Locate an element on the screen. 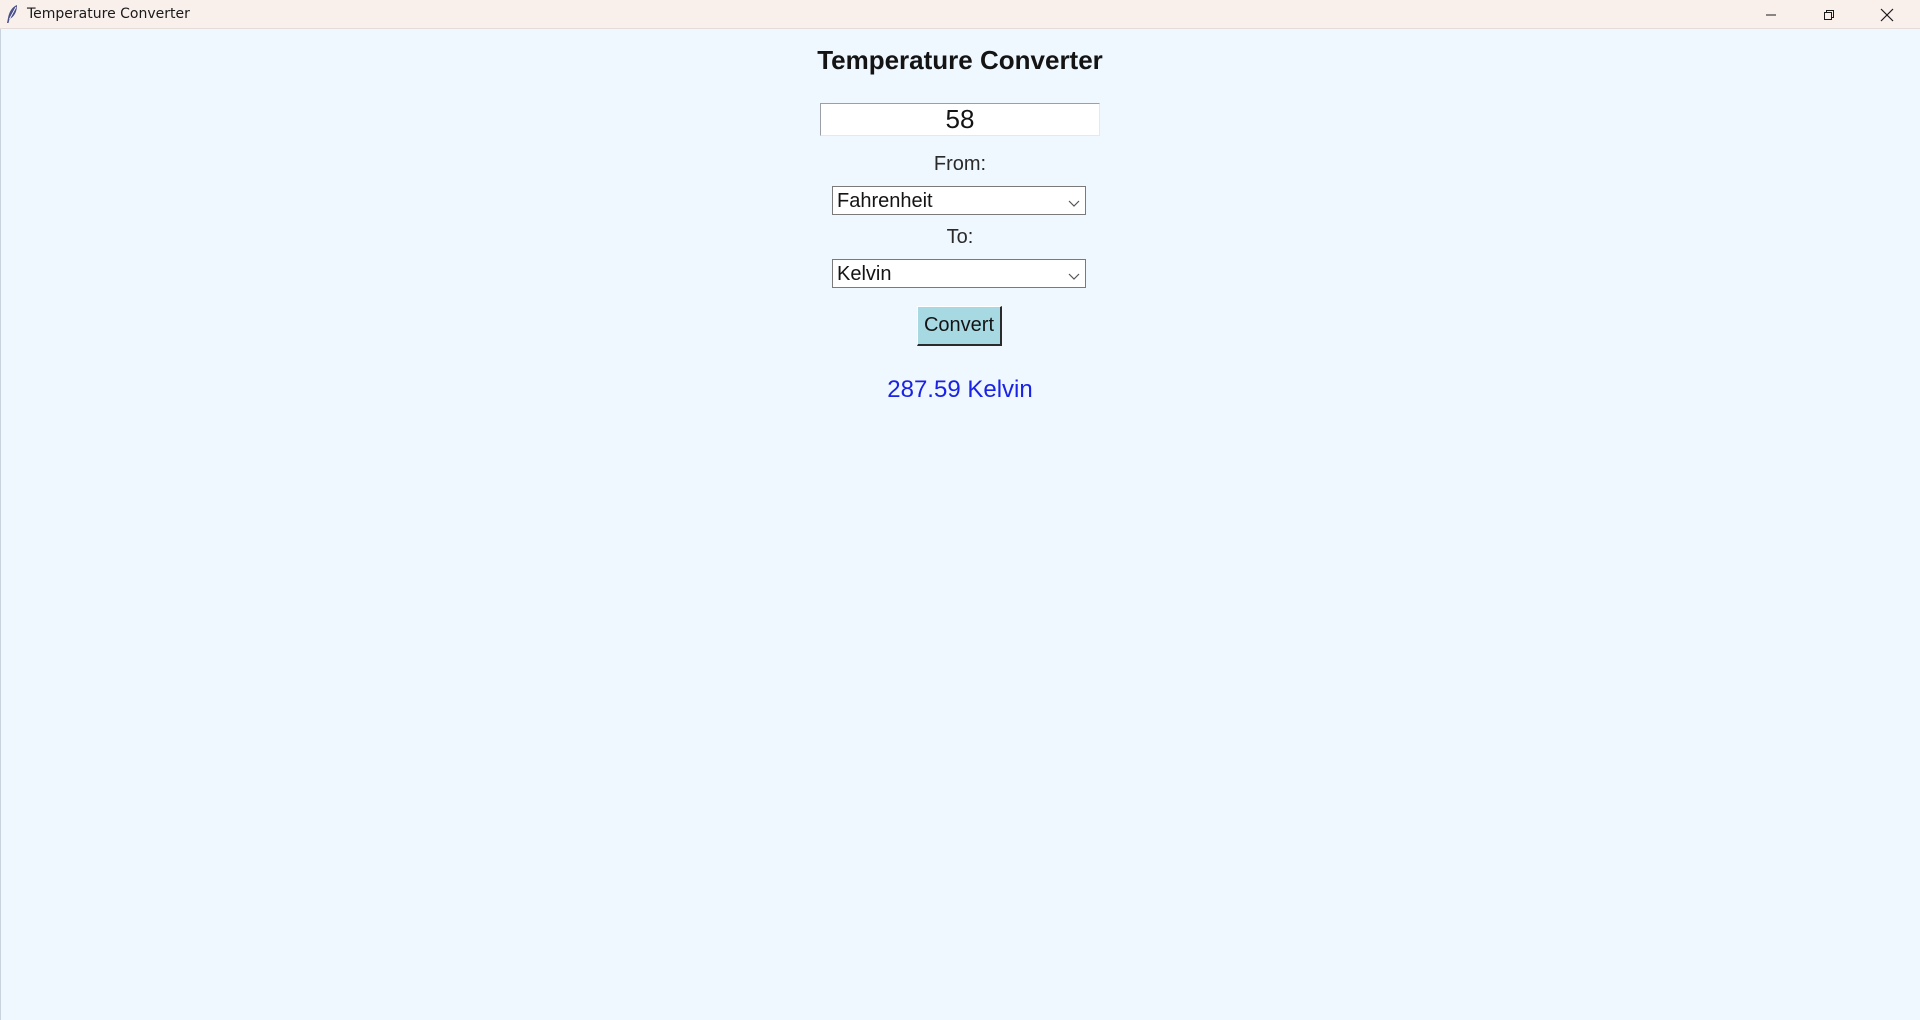 This screenshot has width=1920, height=1020. temperature-input is located at coordinates (960, 119).